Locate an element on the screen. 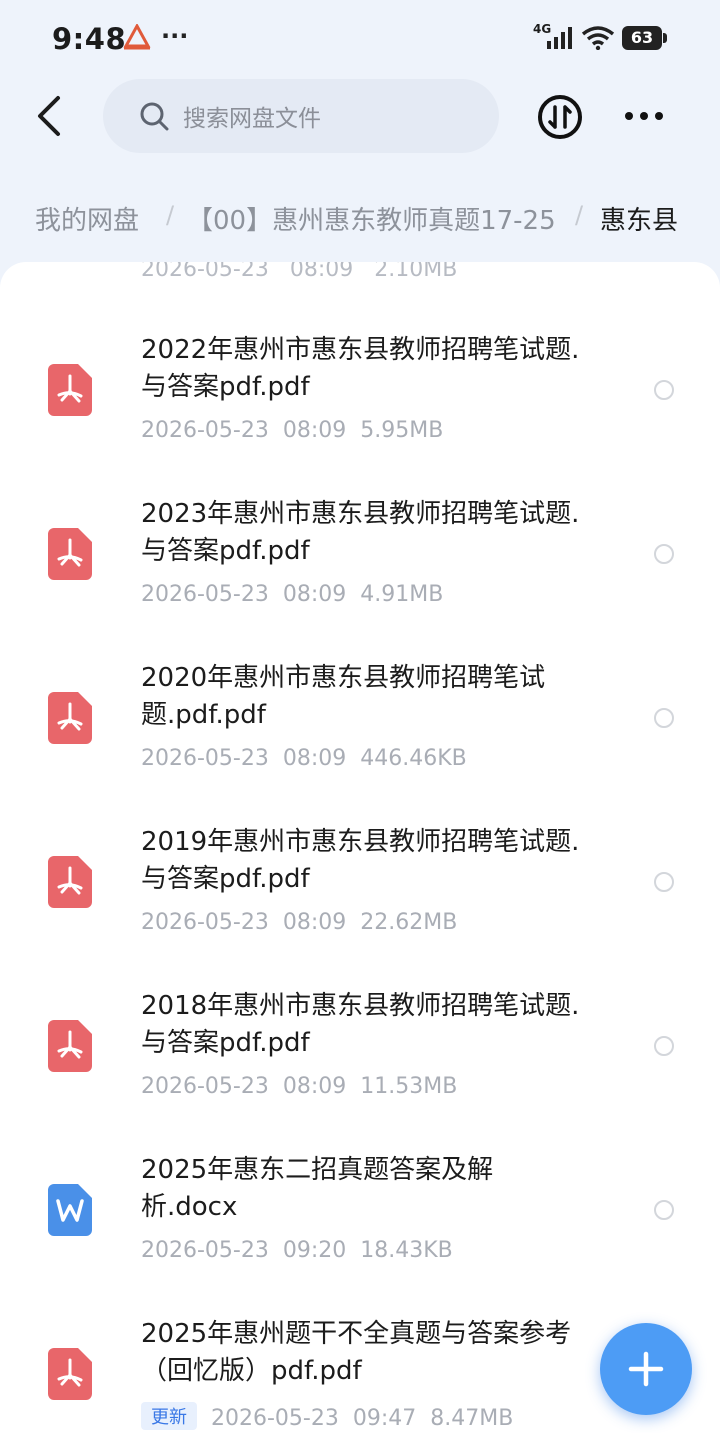 This screenshot has height=1433, width=720. word-file-icon is located at coordinates (70, 1210).